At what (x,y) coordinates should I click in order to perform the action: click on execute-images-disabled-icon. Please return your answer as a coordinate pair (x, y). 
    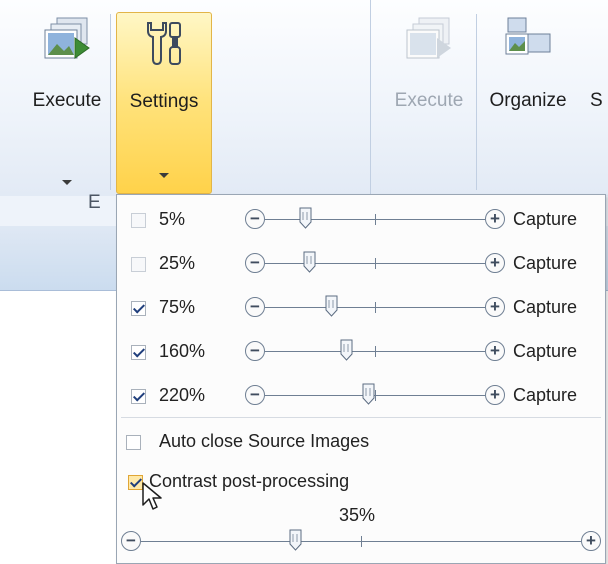
    Looking at the image, I should click on (428, 38).